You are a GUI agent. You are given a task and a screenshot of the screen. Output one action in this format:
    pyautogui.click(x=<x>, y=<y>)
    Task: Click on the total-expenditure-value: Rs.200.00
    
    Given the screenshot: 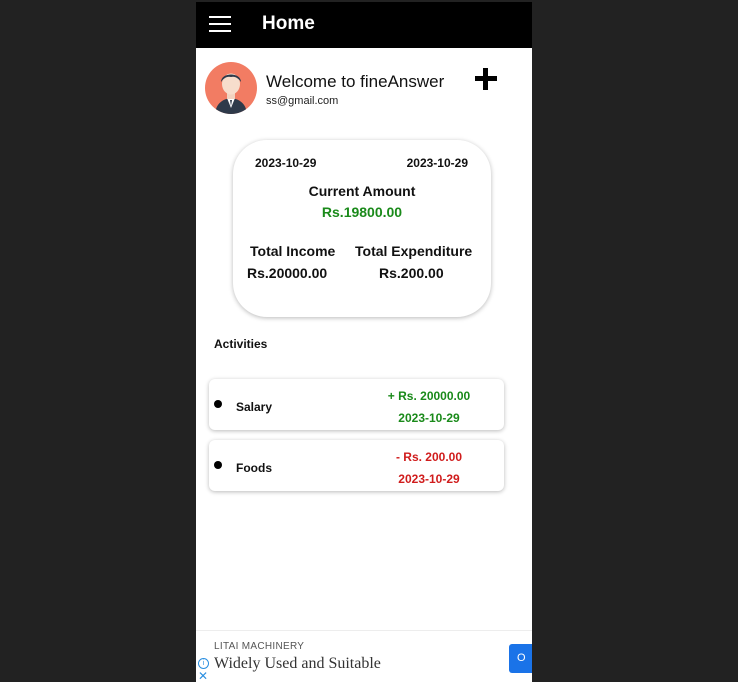 What is the action you would take?
    pyautogui.click(x=411, y=273)
    